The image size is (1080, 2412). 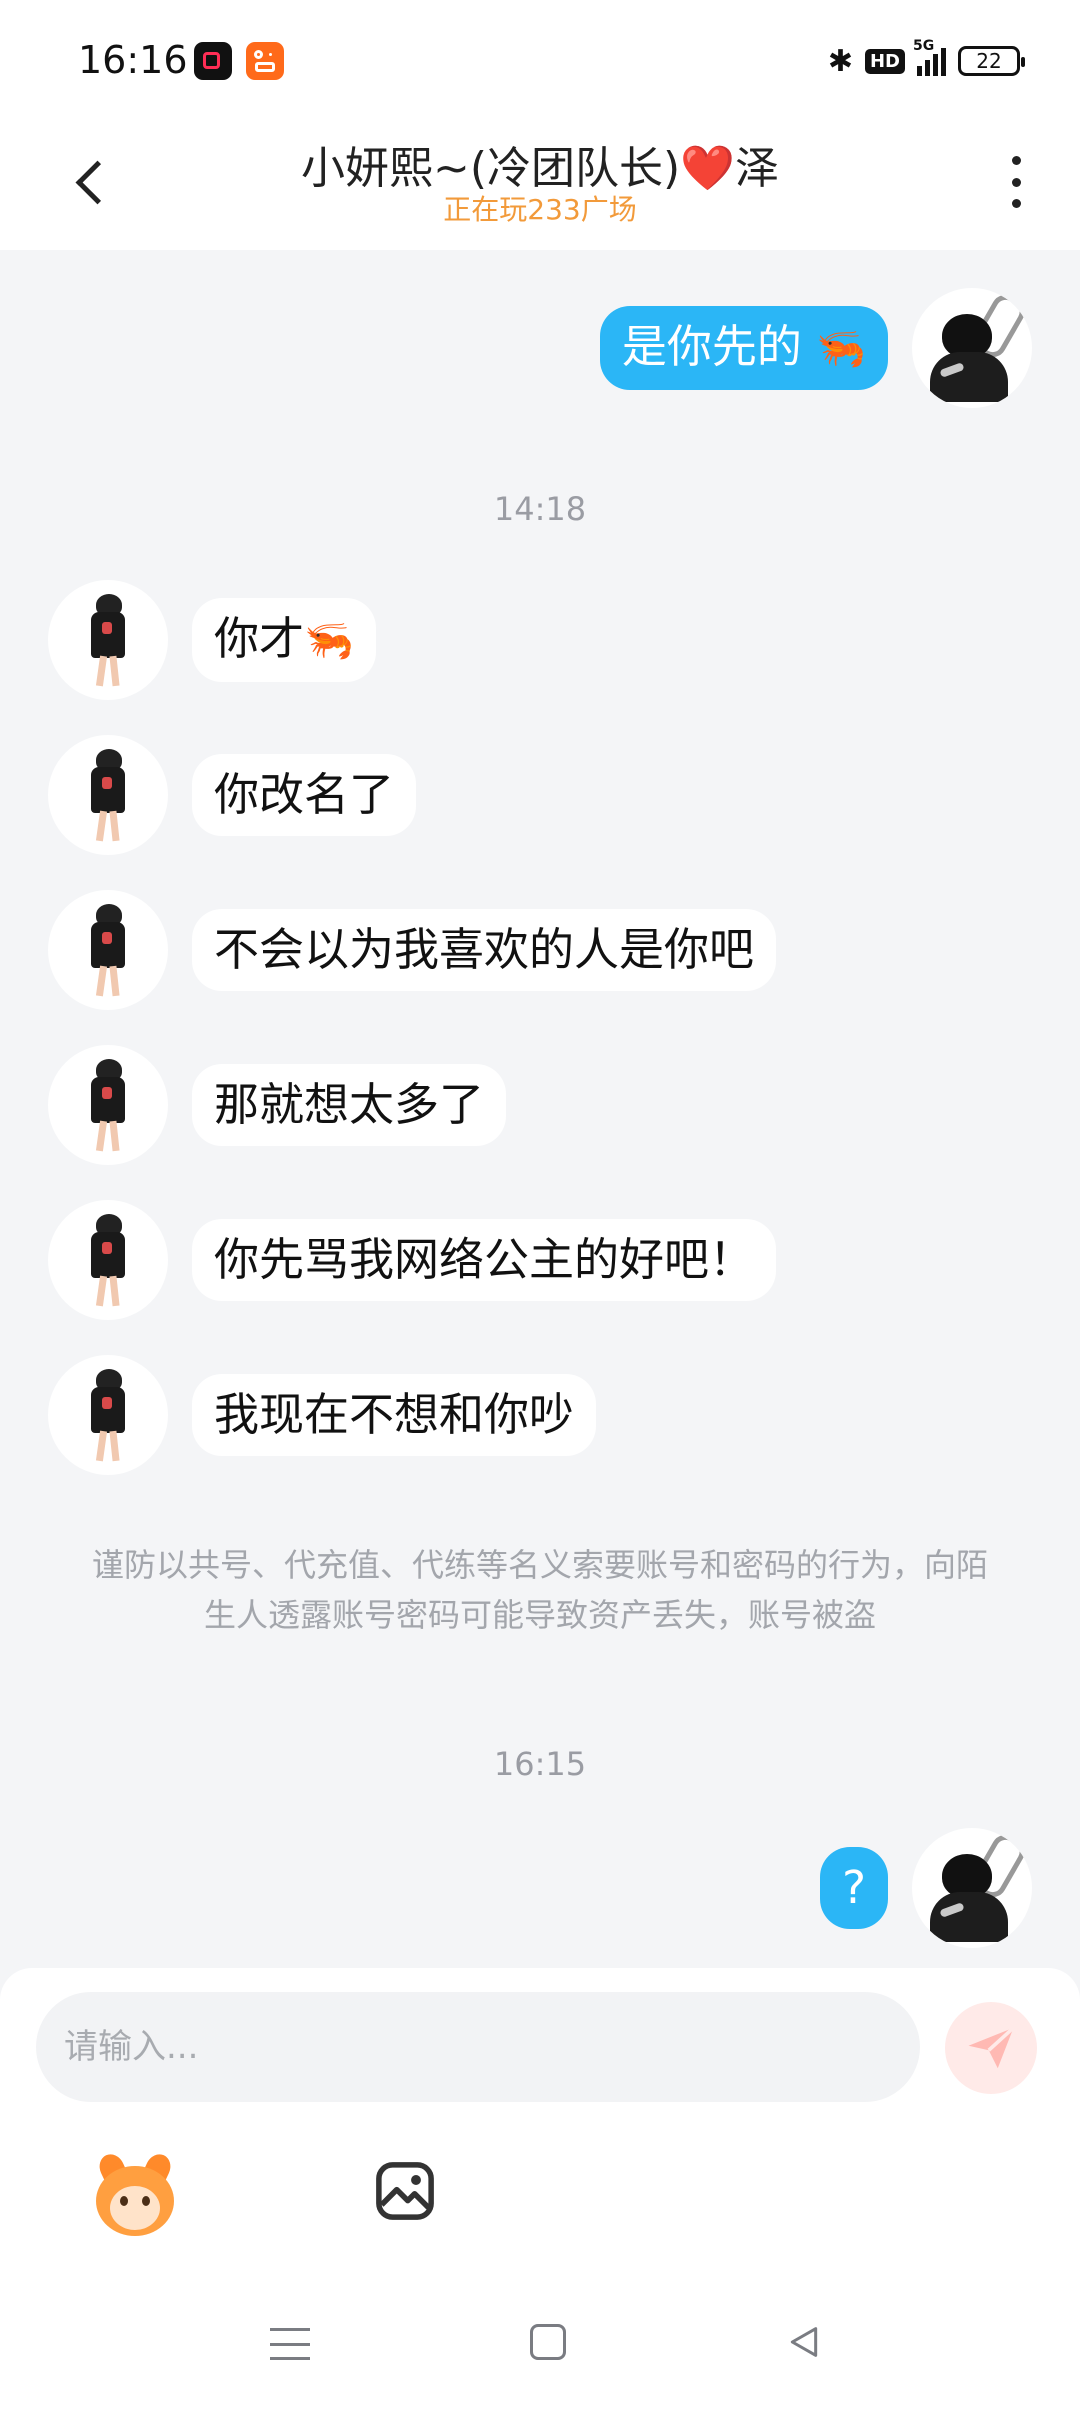 I want to click on chat-subtitle: 正在玩233广场, so click(x=540, y=209).